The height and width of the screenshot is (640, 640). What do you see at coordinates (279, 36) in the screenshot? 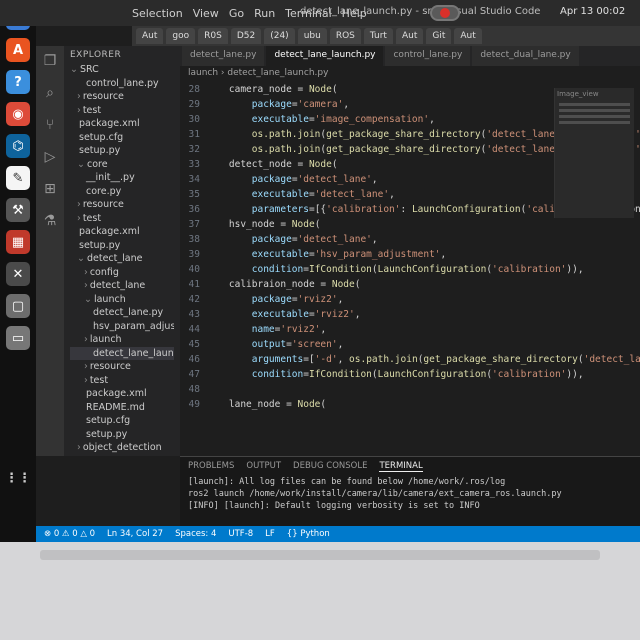
I see `browser-tab: (24)` at bounding box center [279, 36].